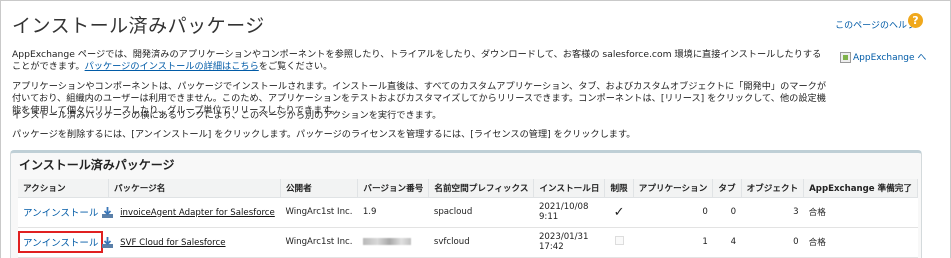 Image resolution: width=951 pixels, height=258 pixels. Describe the element at coordinates (172, 243) in the screenshot. I see `package-name-link: SVF Cloud for Salesforce` at that location.